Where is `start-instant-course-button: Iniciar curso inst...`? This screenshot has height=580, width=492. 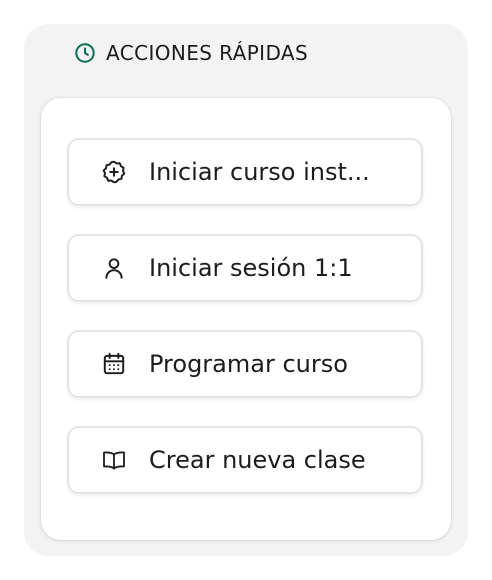
start-instant-course-button: Iniciar curso inst... is located at coordinates (245, 172).